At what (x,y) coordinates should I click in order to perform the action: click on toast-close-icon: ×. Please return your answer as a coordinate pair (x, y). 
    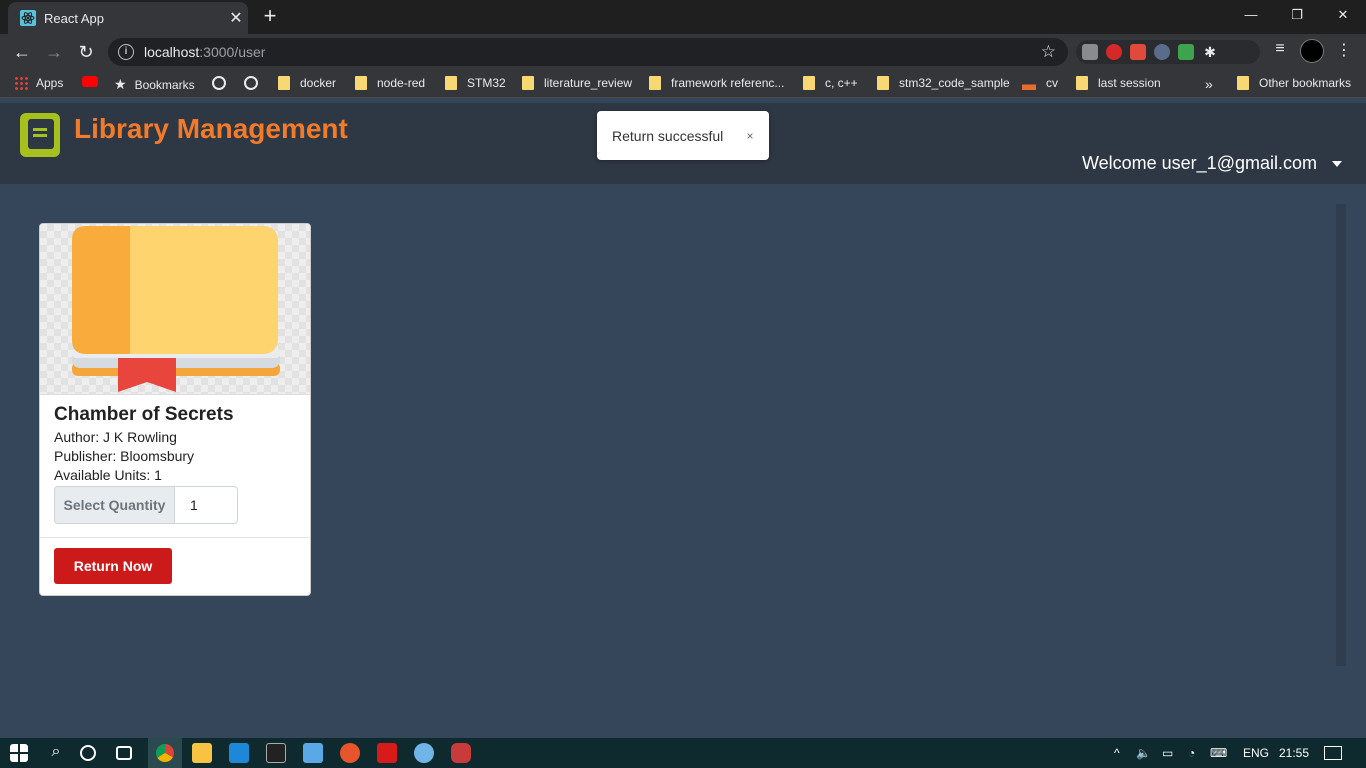
    Looking at the image, I should click on (750, 136).